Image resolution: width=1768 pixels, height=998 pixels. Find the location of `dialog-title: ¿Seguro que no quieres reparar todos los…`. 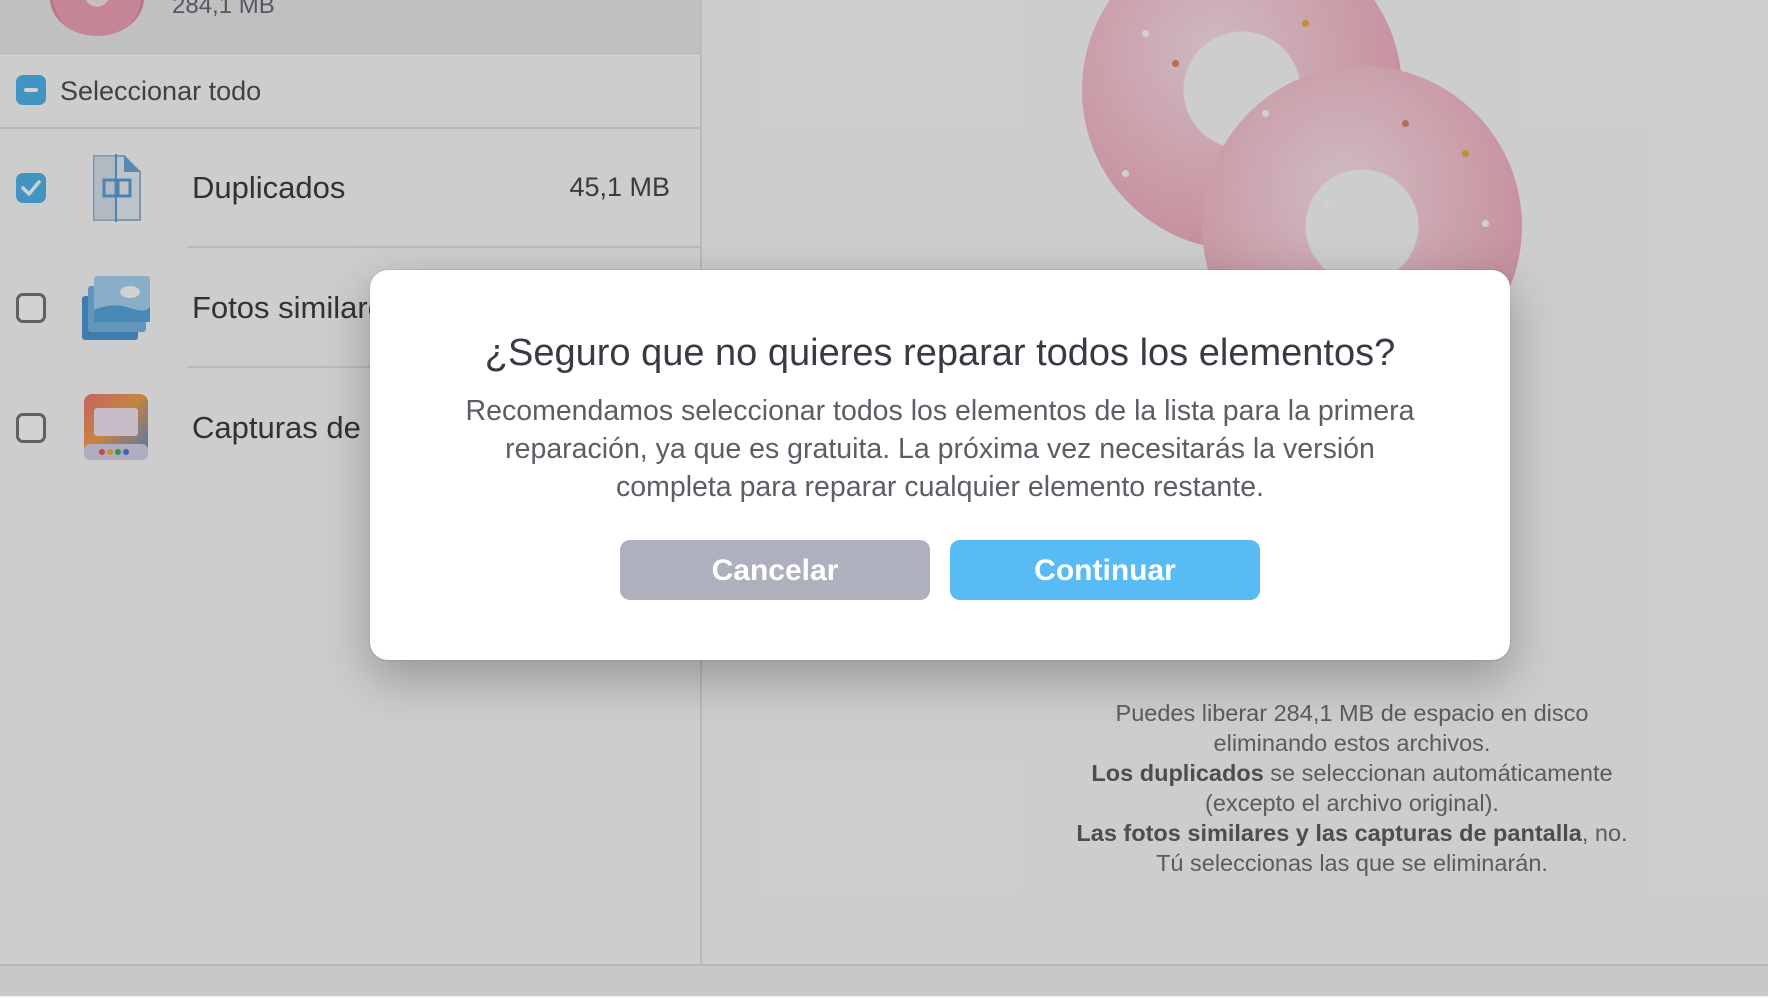

dialog-title: ¿Seguro que no quieres reparar todos los… is located at coordinates (940, 353).